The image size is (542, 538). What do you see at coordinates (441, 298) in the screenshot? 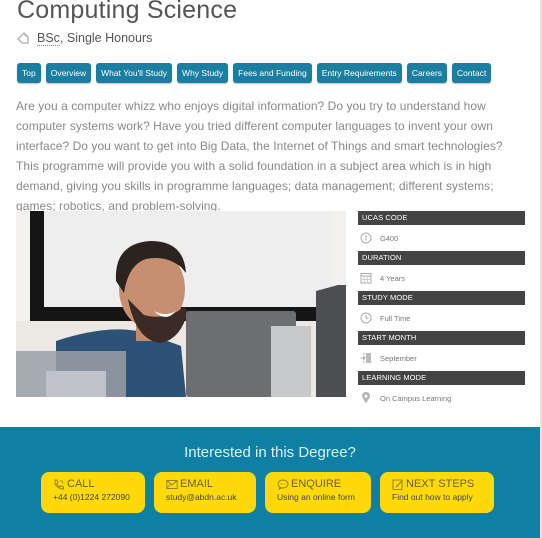
I see `fact-label-study-mode: STUDY MODE` at bounding box center [441, 298].